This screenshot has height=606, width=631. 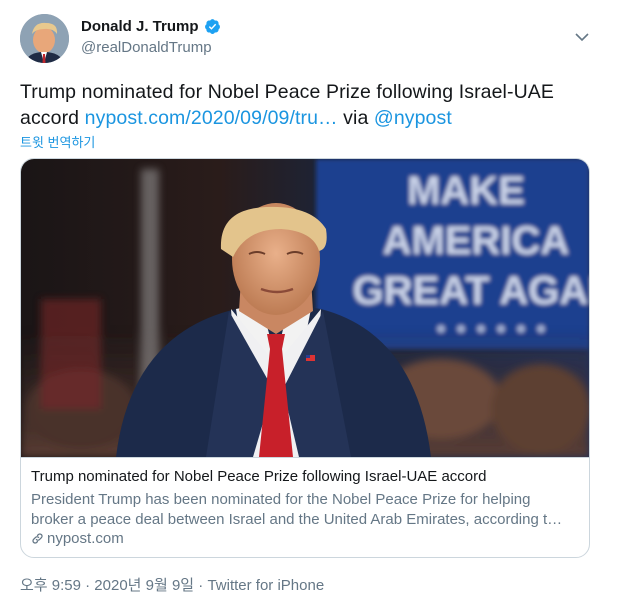 I want to click on sign-line-2: AMERICA, so click(x=476, y=241).